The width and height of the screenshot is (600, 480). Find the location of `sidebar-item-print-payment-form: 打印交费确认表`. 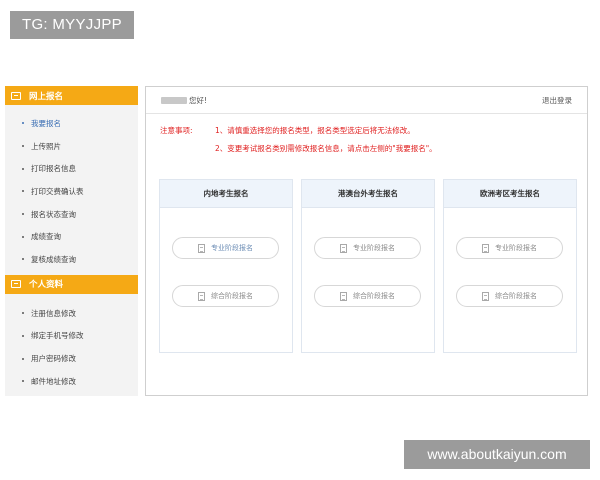

sidebar-item-print-payment-form: 打印交费确认表 is located at coordinates (71, 191).